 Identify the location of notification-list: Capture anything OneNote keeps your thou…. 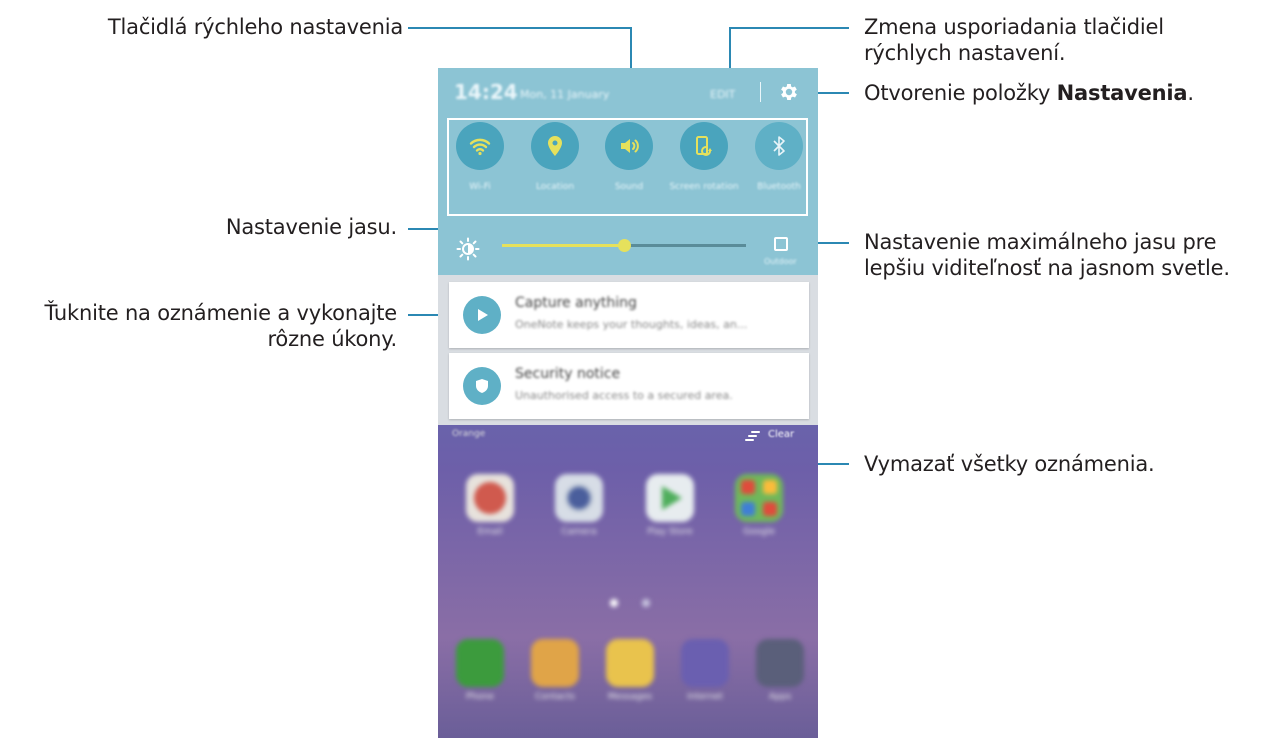
(628, 350).